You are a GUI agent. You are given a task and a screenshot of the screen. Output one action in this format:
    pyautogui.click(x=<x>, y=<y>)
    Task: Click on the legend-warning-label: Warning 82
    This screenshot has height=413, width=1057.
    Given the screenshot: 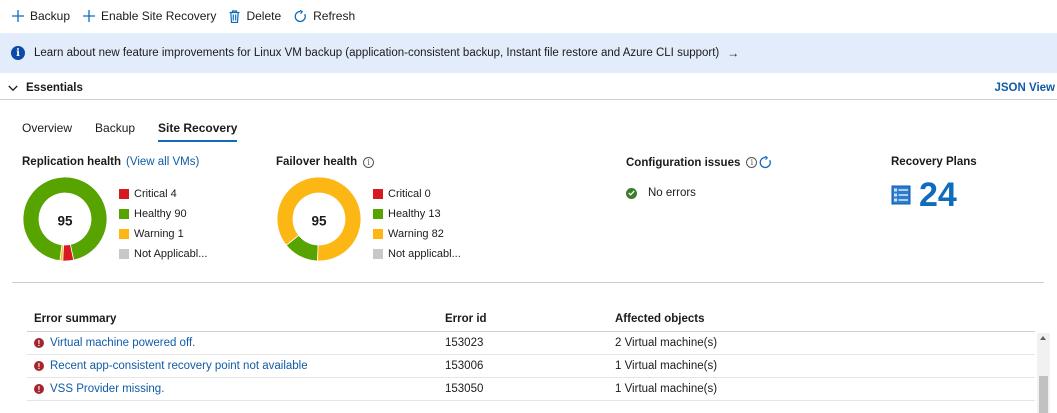 What is the action you would take?
    pyautogui.click(x=416, y=234)
    